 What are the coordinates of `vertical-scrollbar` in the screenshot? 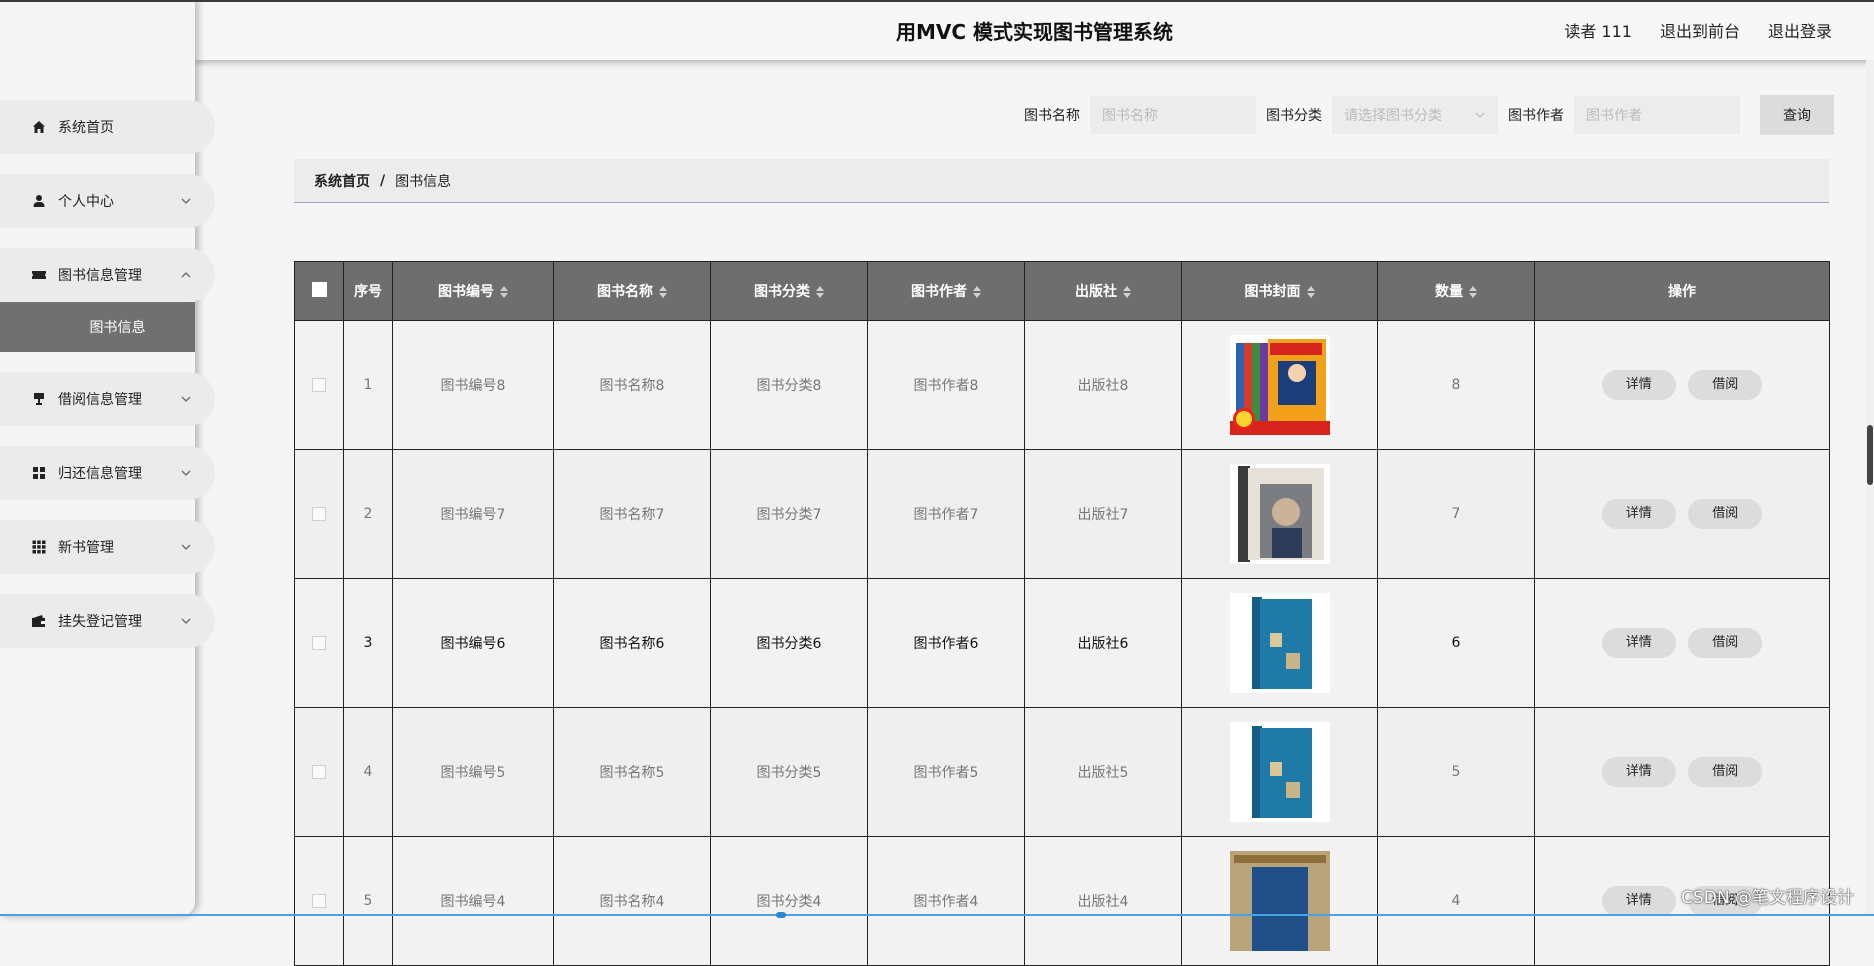 It's located at (1870, 488).